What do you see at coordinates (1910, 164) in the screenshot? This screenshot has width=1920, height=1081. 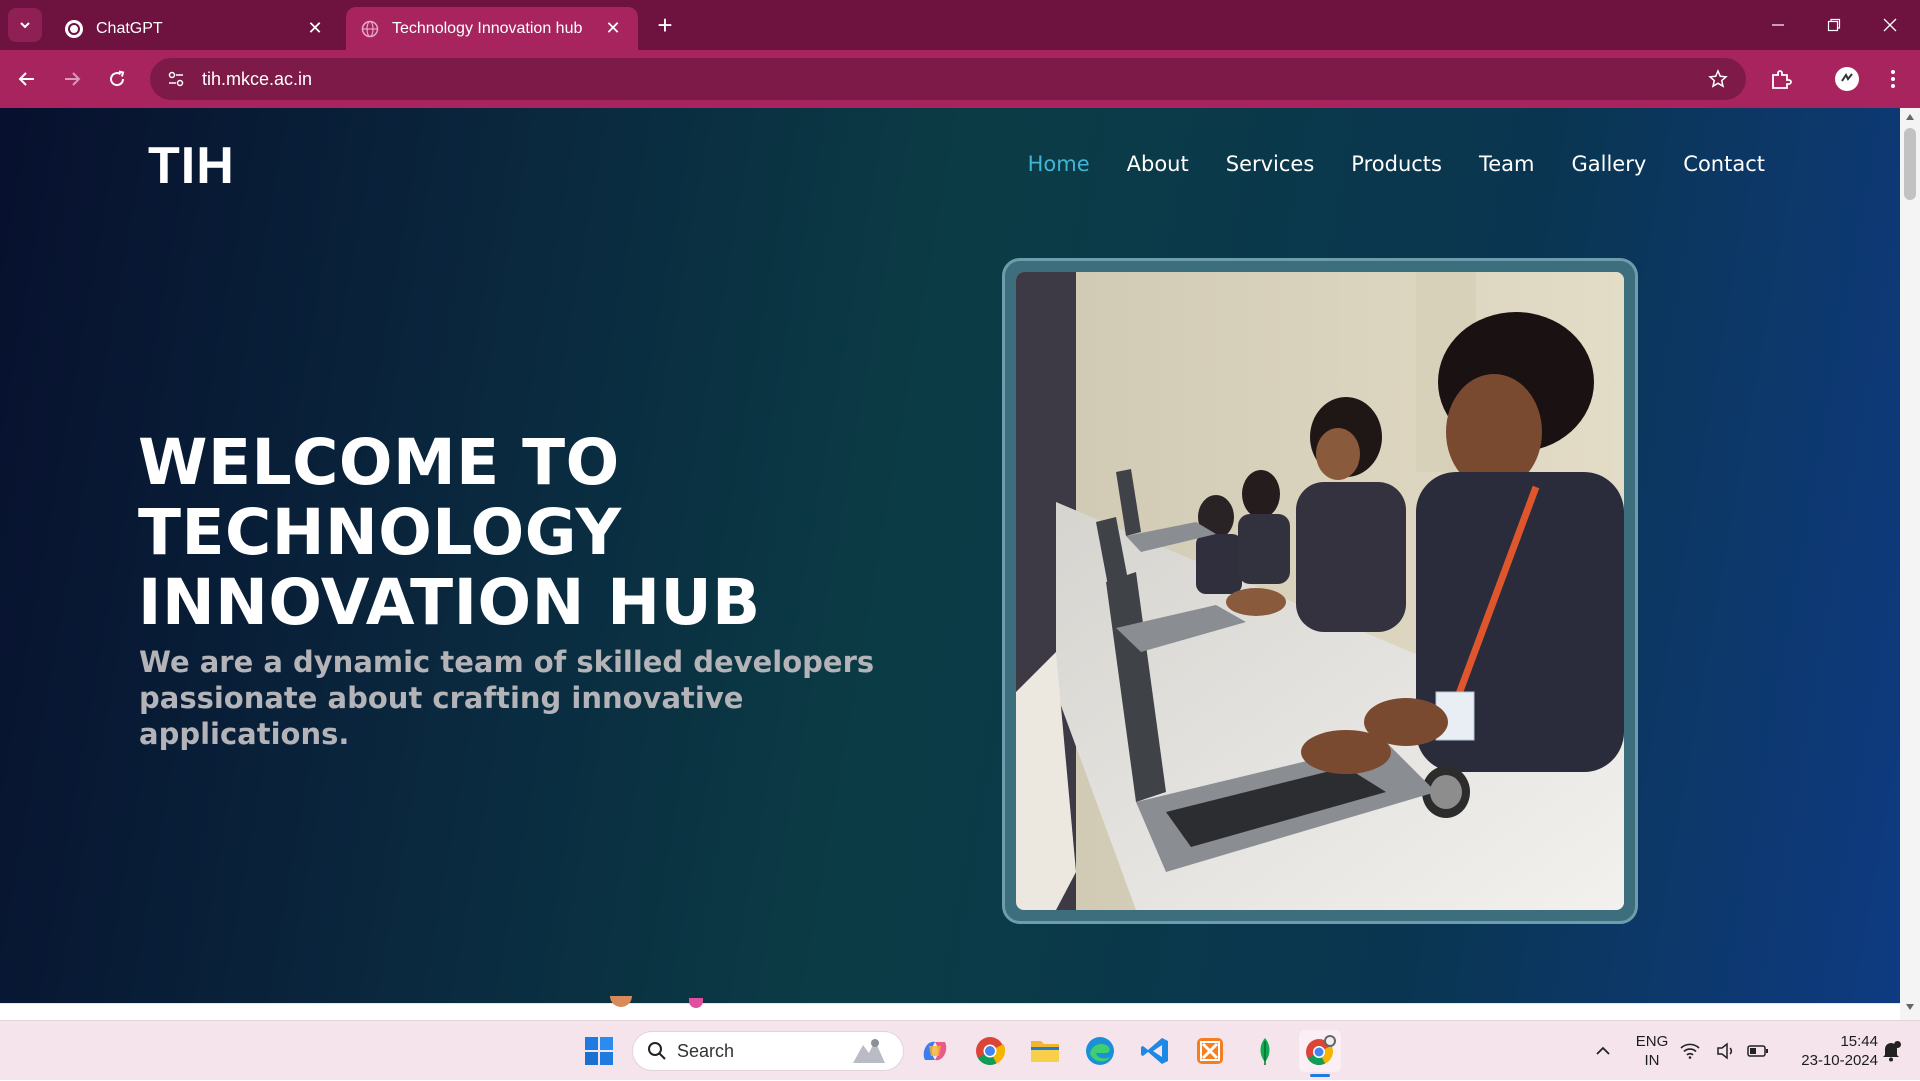 I see `scrollbar-thumb` at bounding box center [1910, 164].